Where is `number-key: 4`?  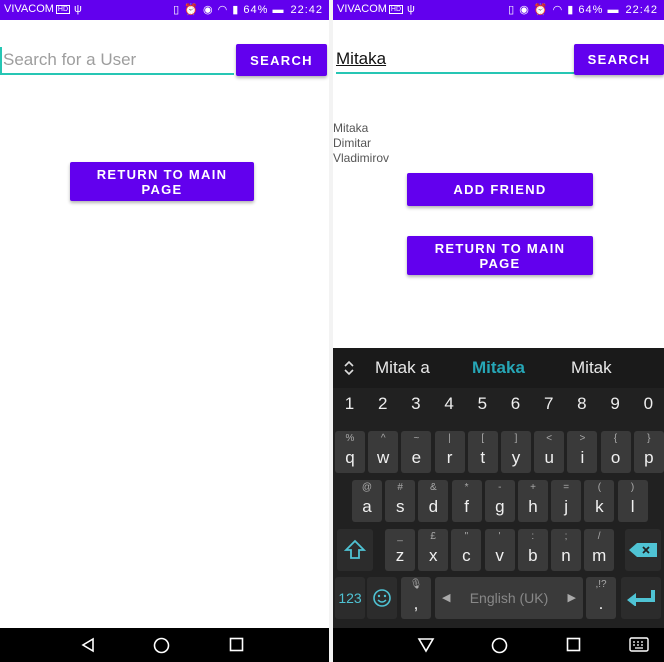 number-key: 4 is located at coordinates (449, 404).